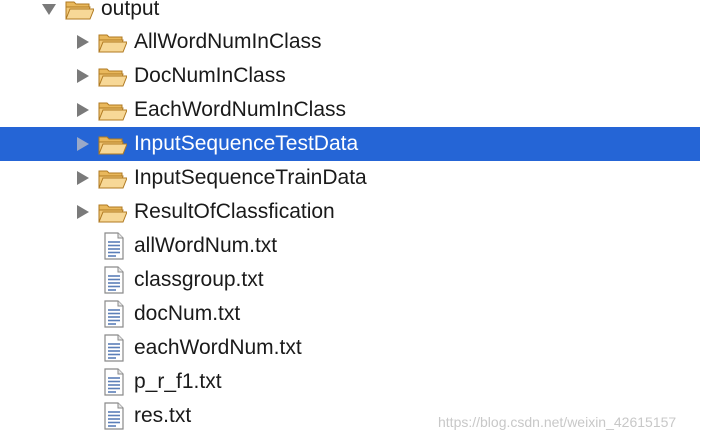  I want to click on tree-row-label: res.txt, so click(163, 415).